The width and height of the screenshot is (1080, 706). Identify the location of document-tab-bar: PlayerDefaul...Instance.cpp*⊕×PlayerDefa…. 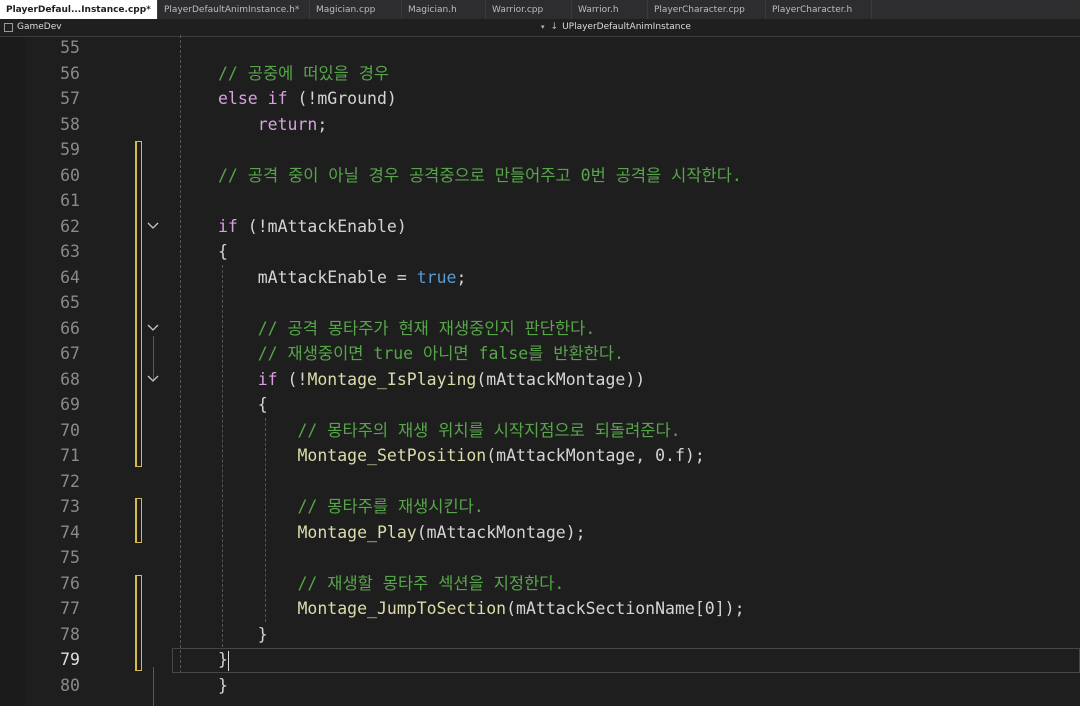
(540, 9).